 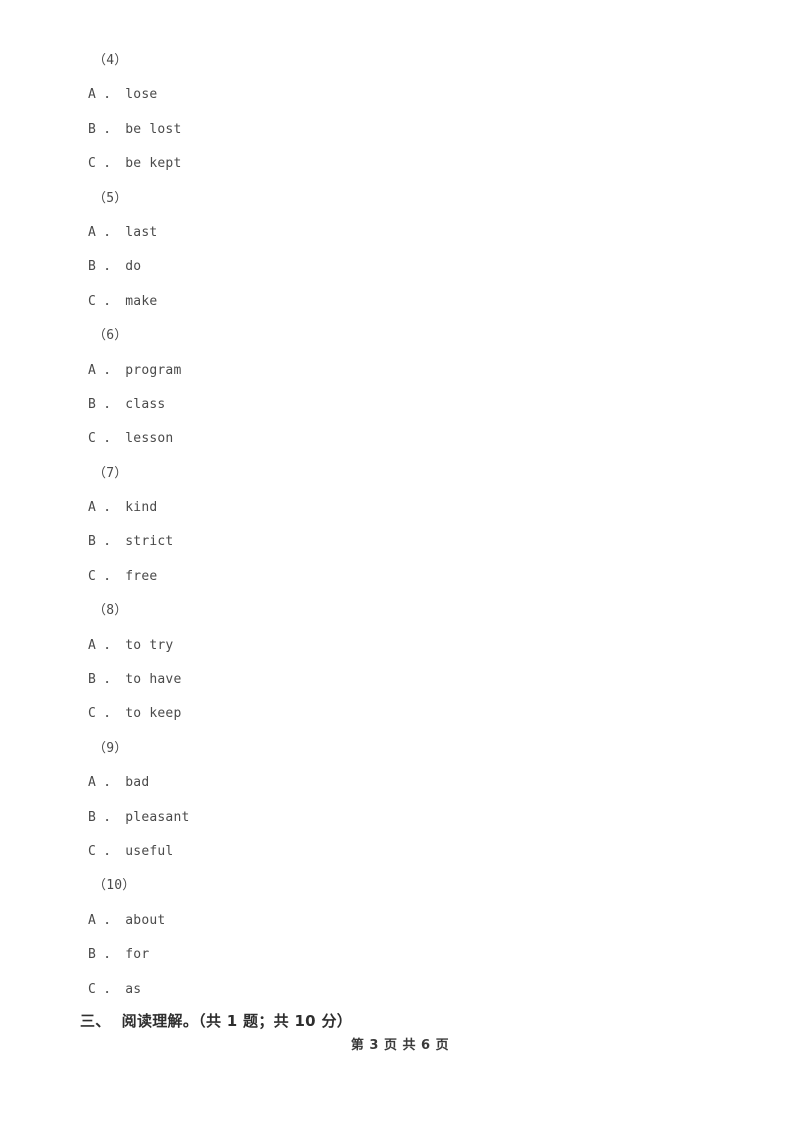 I want to click on question-group: （7） A ． kind B ． strict C ． free, so click(x=400, y=526).